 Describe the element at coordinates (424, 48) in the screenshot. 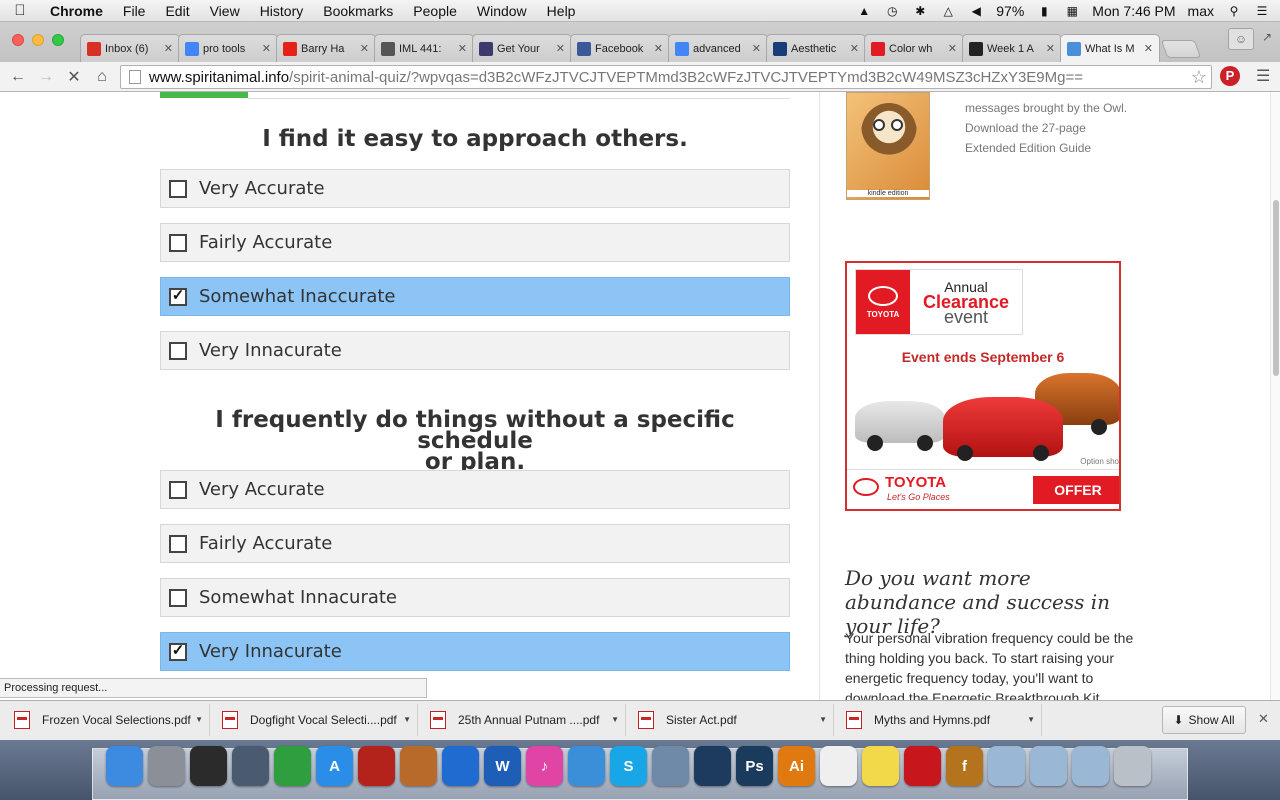

I see `browser-tab: IML 441: ✕` at that location.